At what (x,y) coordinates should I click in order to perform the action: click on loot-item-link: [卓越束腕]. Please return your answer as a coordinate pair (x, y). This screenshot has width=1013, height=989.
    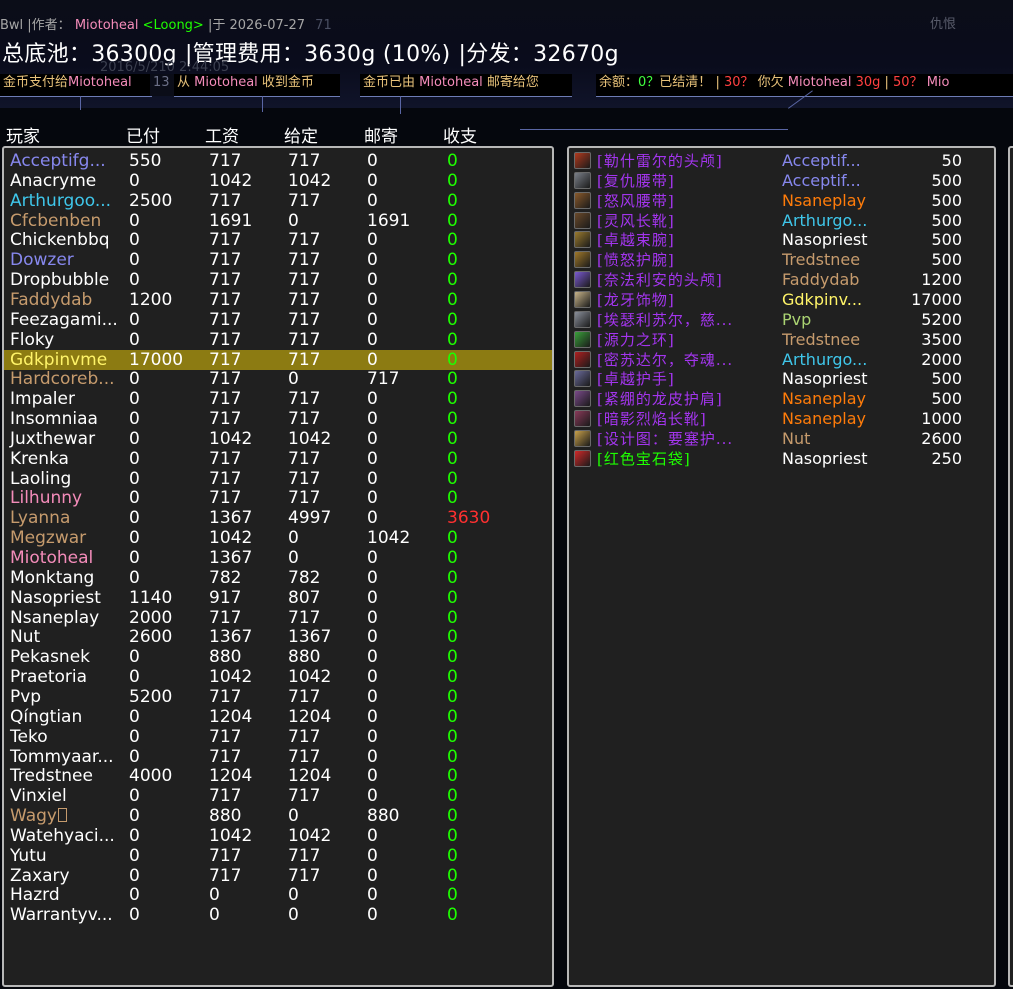
    Looking at the image, I should click on (684, 240).